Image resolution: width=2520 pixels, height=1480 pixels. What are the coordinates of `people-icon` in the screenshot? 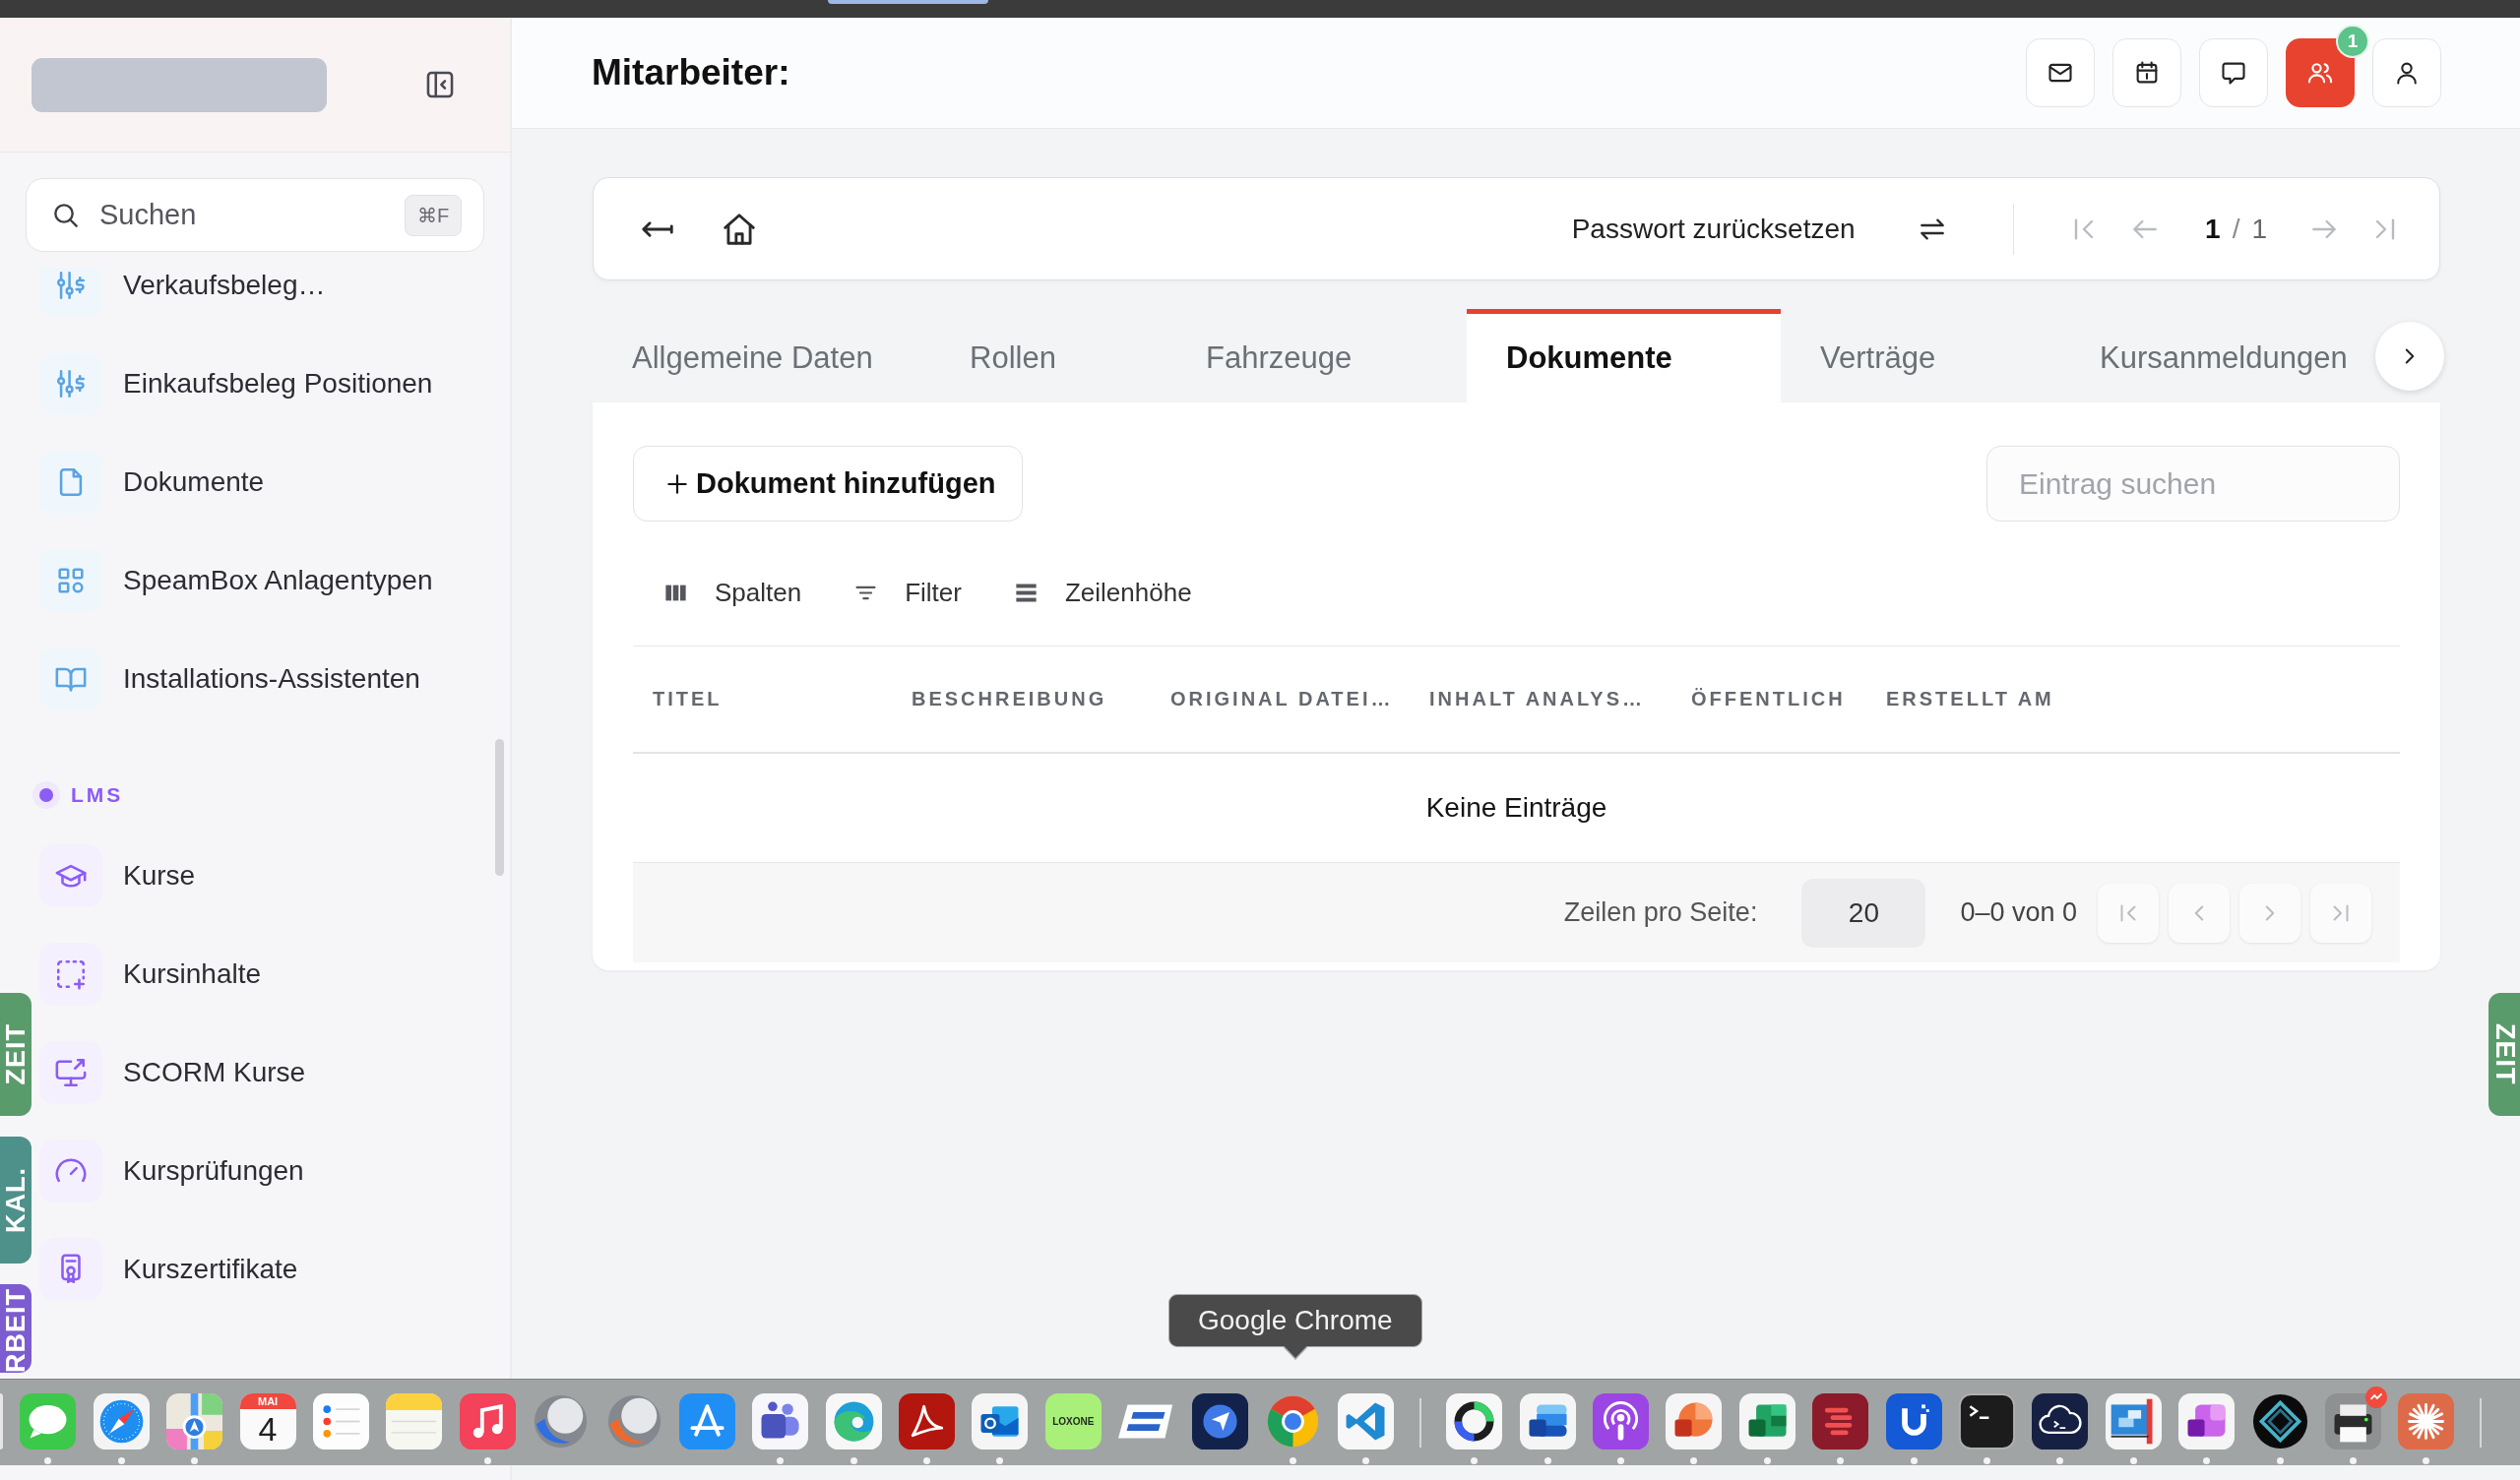 It's located at (780, 1421).